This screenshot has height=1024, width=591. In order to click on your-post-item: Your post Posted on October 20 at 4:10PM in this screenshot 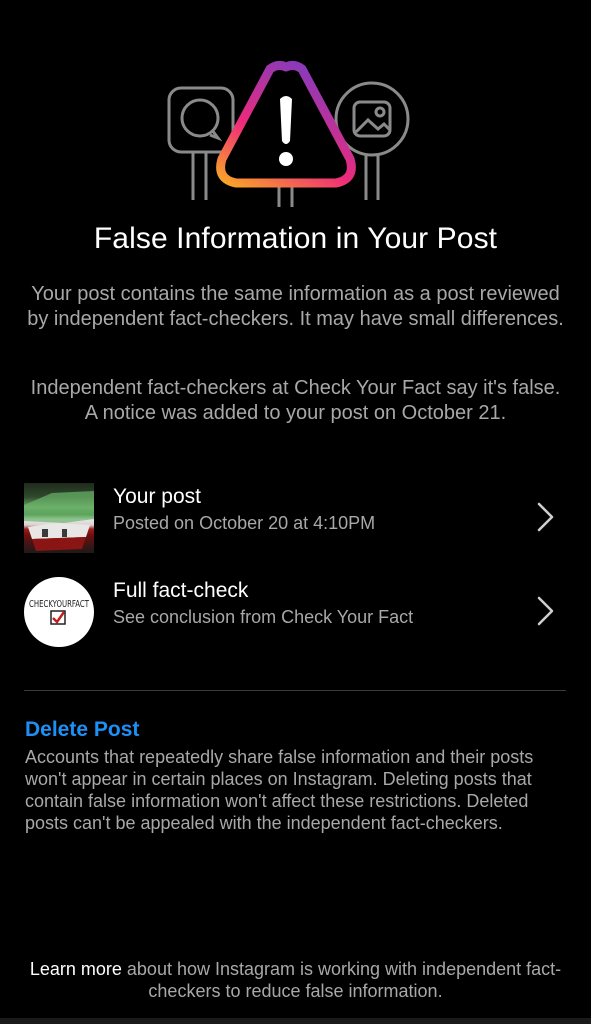, I will do `click(294, 518)`.